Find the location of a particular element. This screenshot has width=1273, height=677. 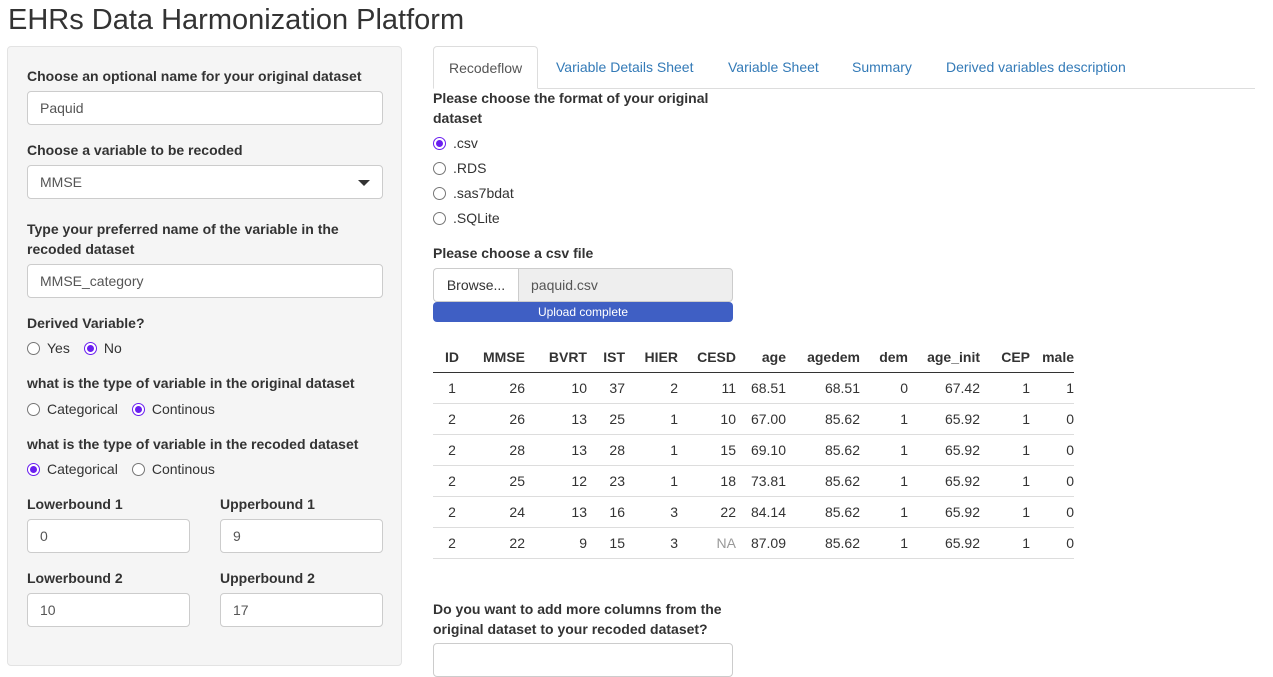

lowerbound-2-label: Lowerbound 2 is located at coordinates (75, 578).